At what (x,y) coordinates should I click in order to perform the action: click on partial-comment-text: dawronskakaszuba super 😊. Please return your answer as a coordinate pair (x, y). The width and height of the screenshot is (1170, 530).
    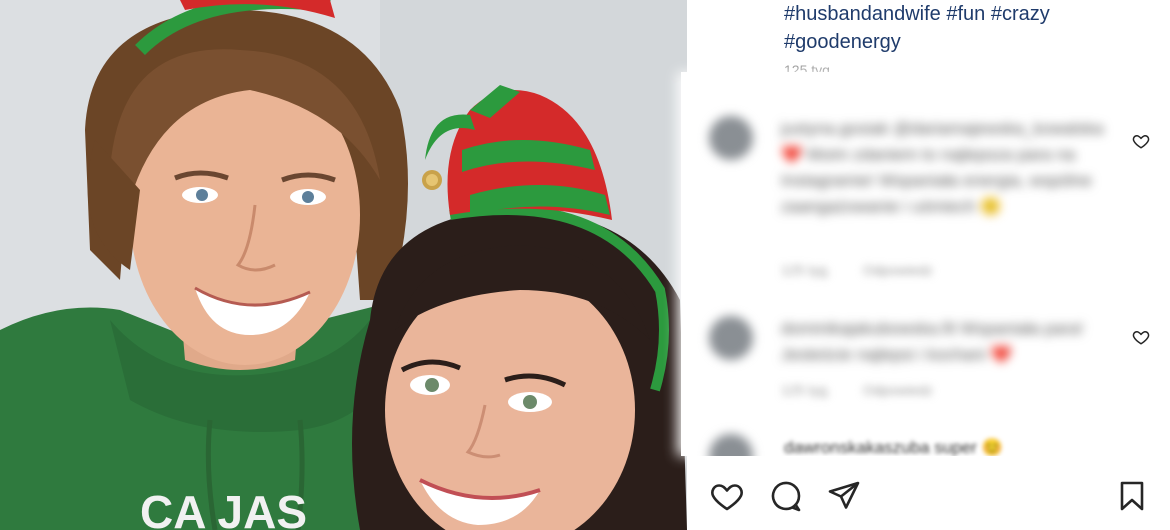
    Looking at the image, I should click on (893, 447).